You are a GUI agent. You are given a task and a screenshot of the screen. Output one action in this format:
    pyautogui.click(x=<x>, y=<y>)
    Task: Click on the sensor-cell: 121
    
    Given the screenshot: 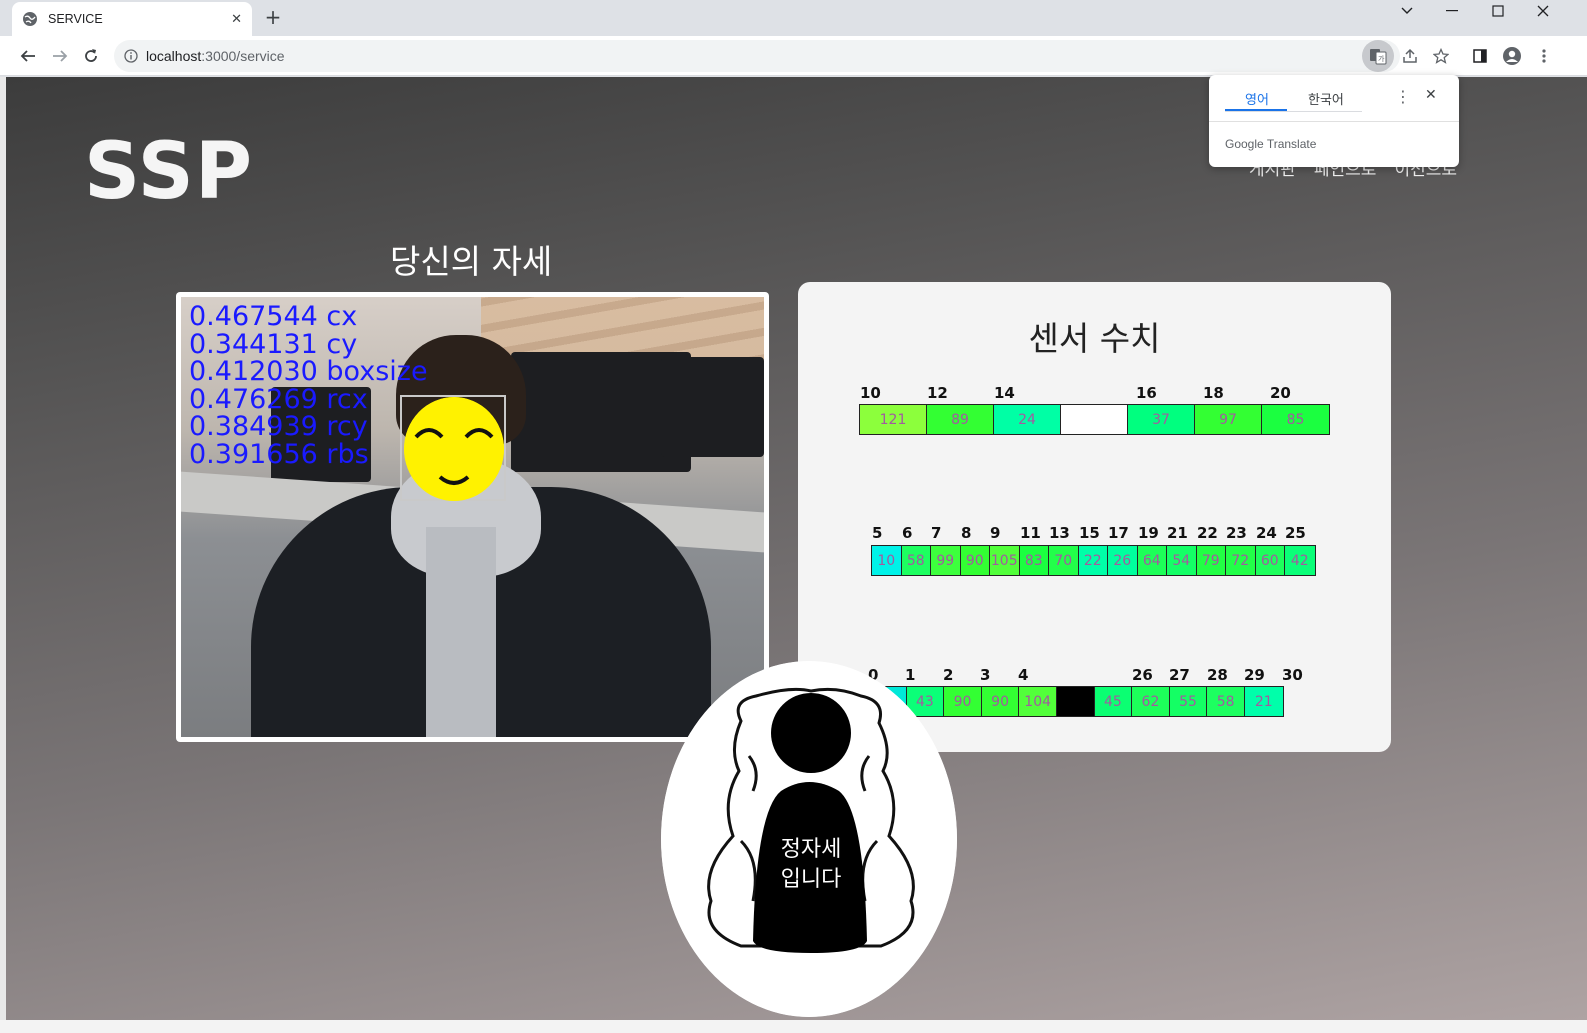 What is the action you would take?
    pyautogui.click(x=893, y=419)
    